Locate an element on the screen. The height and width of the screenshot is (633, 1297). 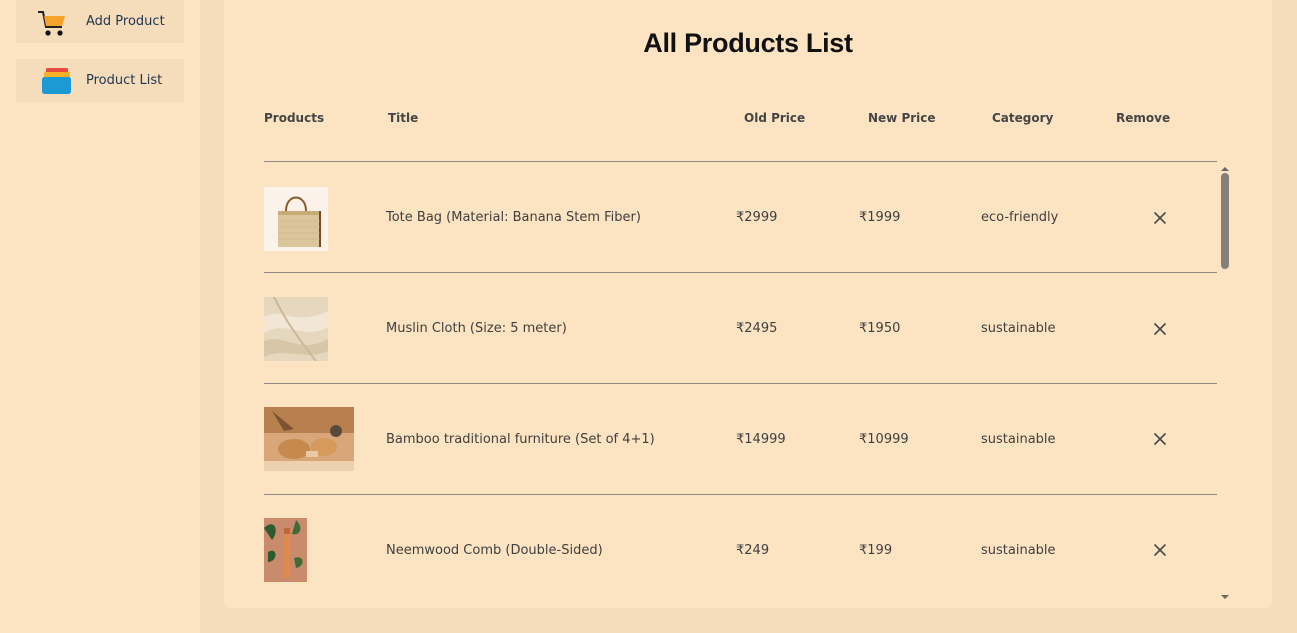
product-image-muslin-cloth is located at coordinates (296, 329).